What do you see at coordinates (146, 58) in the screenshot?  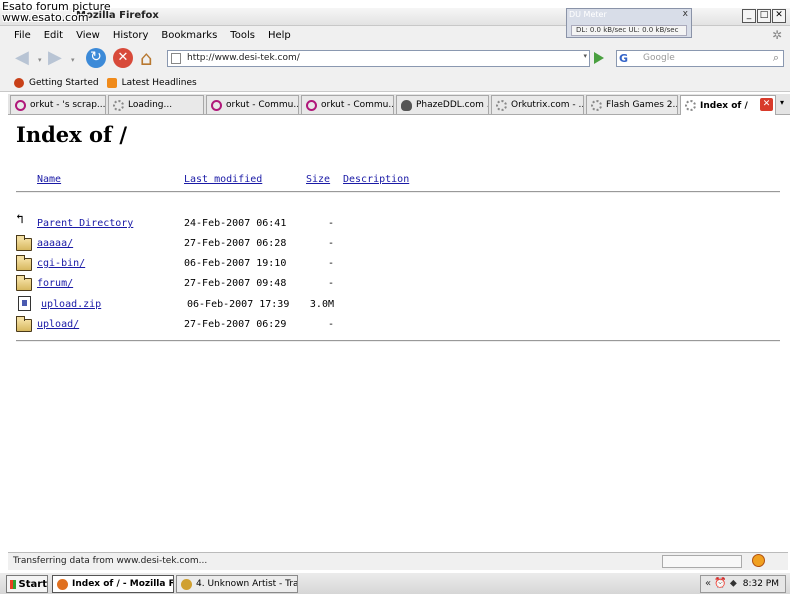 I see `home-button: ⌂` at bounding box center [146, 58].